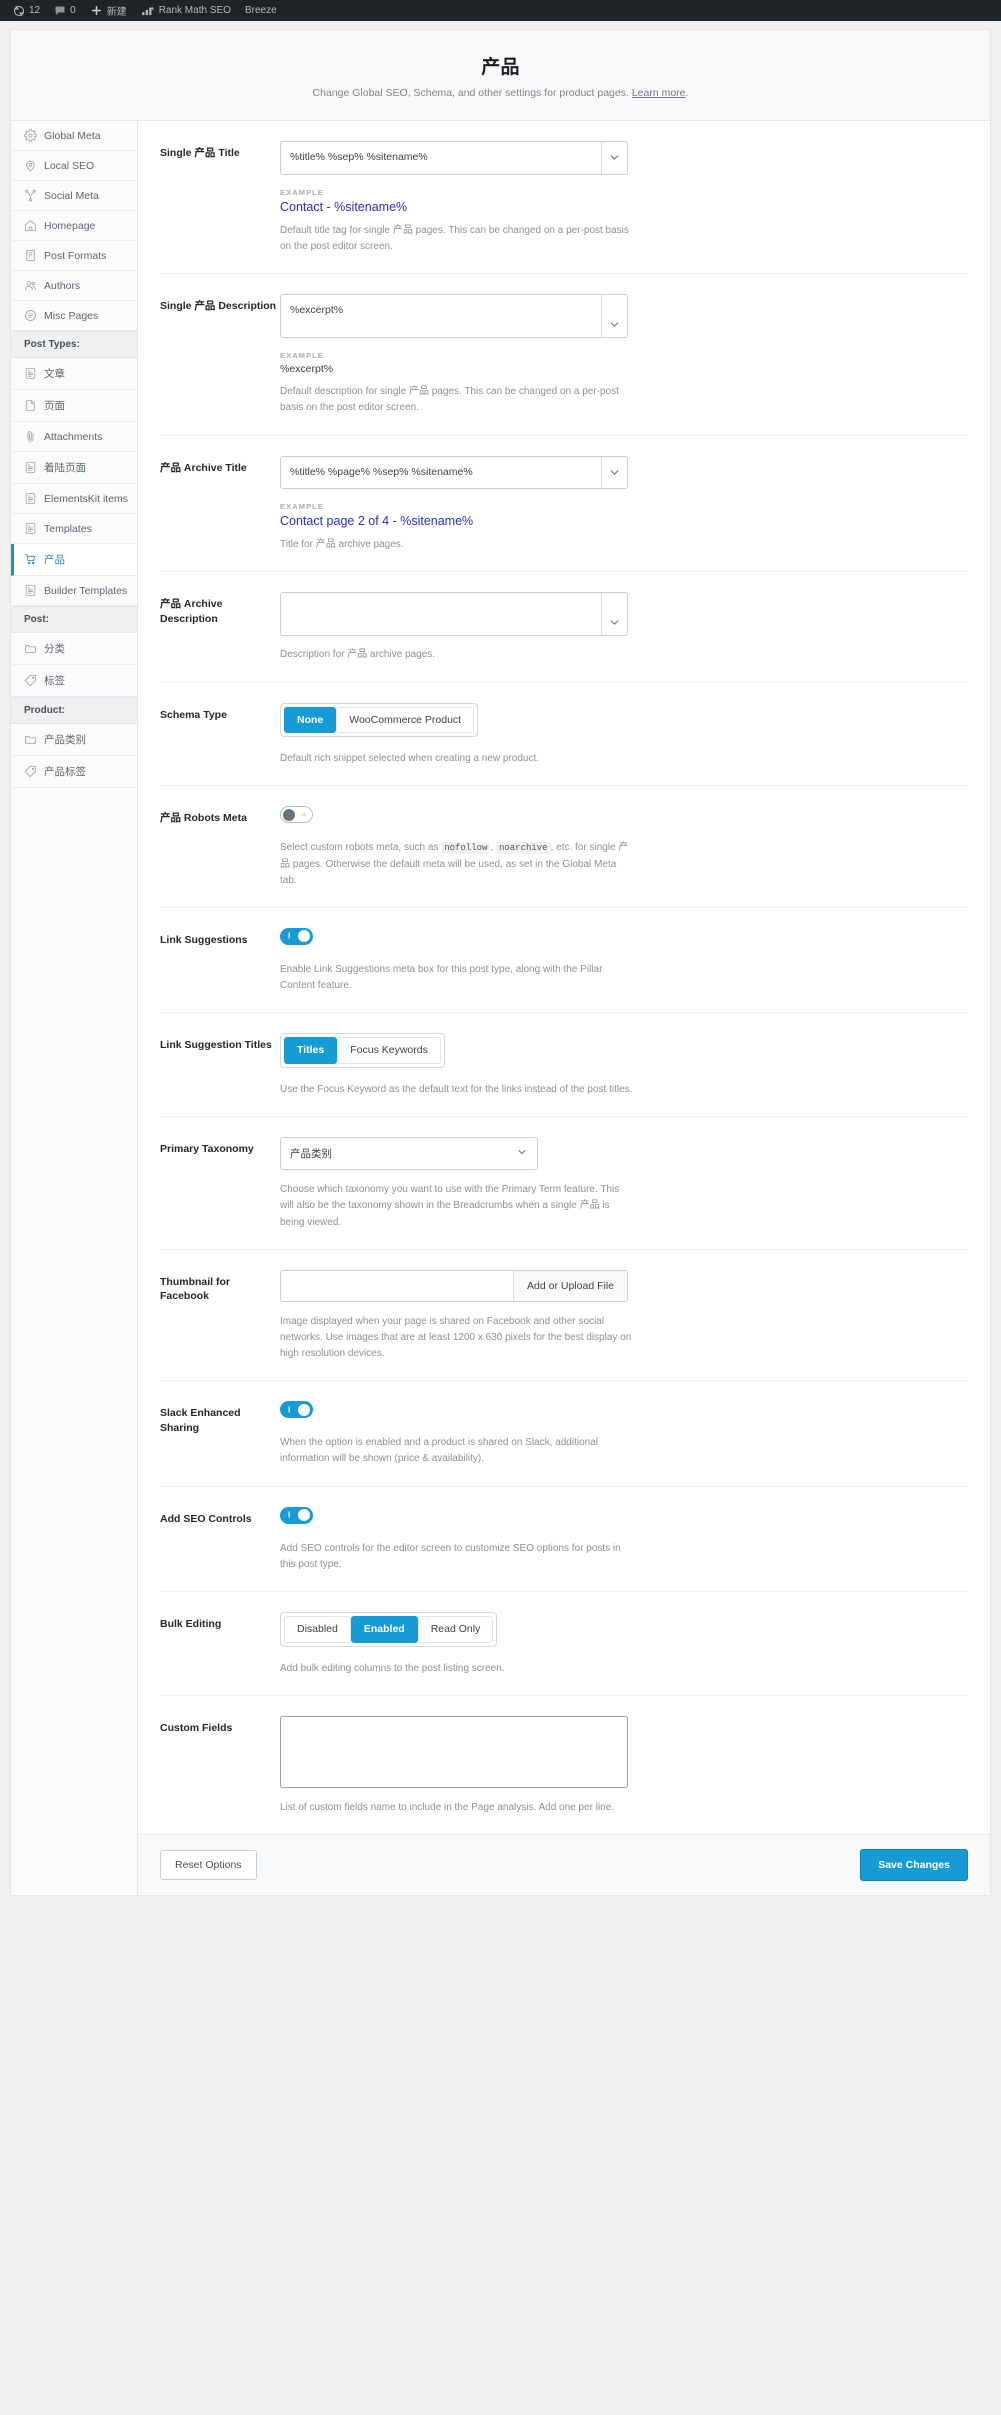 This screenshot has height=2415, width=1001. What do you see at coordinates (30, 195) in the screenshot?
I see `share-nodes-icon` at bounding box center [30, 195].